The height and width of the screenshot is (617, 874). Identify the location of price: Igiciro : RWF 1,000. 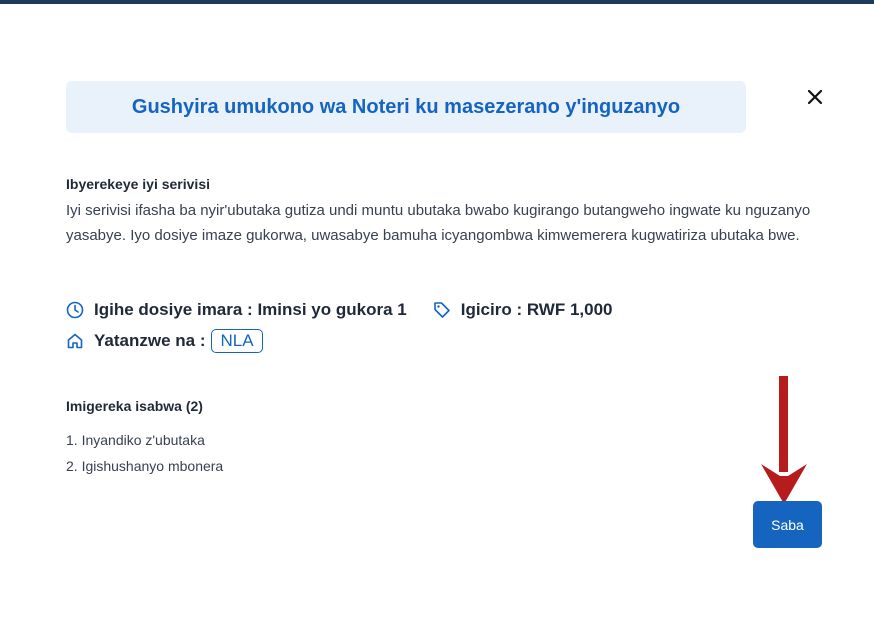
(536, 309).